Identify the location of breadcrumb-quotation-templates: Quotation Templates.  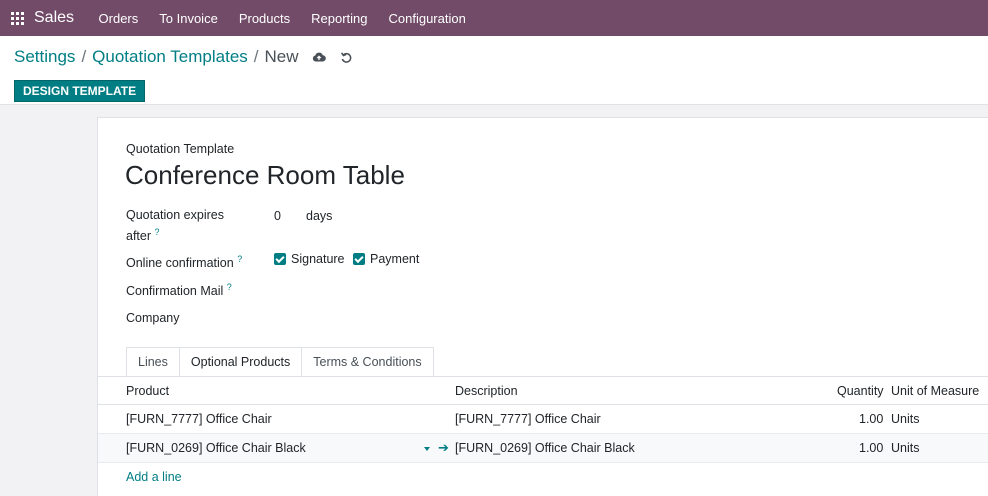
(170, 57).